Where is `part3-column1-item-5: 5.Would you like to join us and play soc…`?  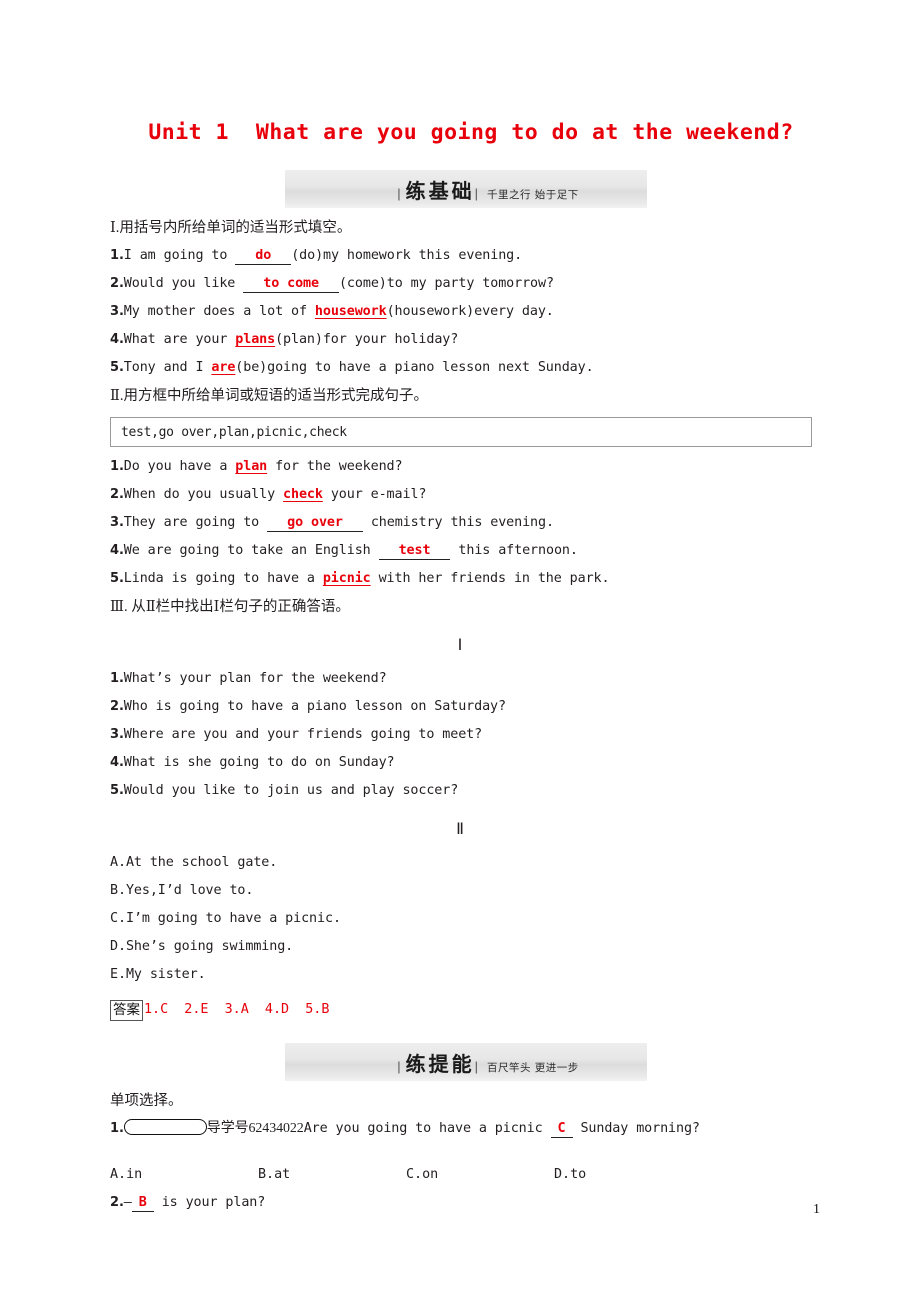
part3-column1-item-5: 5.Would you like to join us and play soc… is located at coordinates (460, 791).